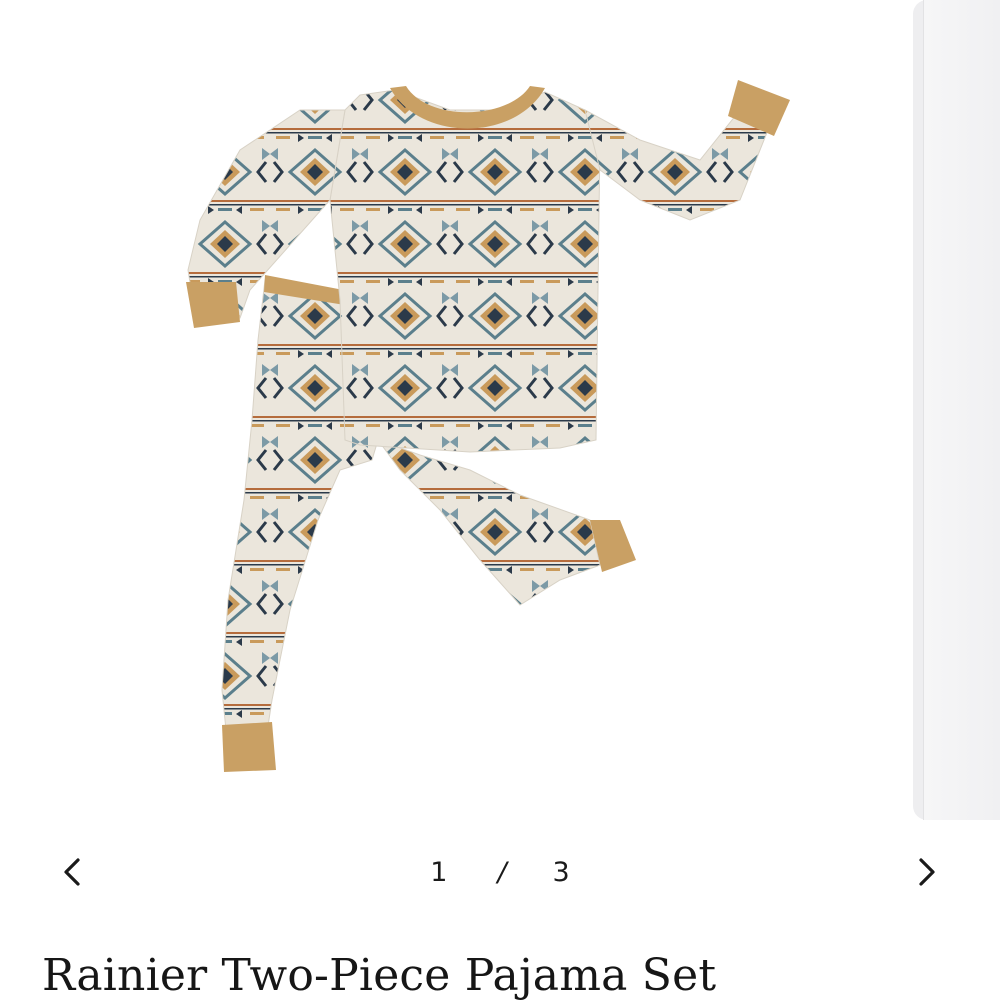 This screenshot has width=1000, height=1001. I want to click on next-image-preview, so click(956, 410).